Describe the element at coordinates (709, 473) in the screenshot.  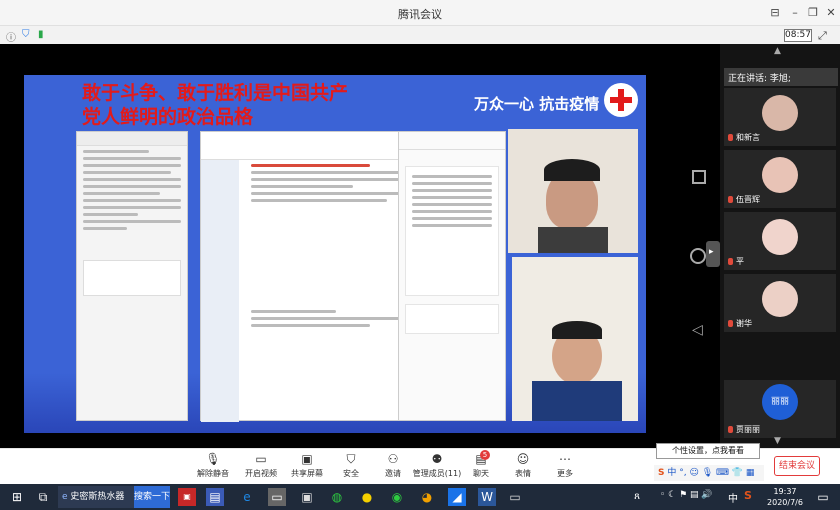
I see `ime-toolbar: S 中 °, ☺ 🎙 ⌨ 👕 ▦` at that location.